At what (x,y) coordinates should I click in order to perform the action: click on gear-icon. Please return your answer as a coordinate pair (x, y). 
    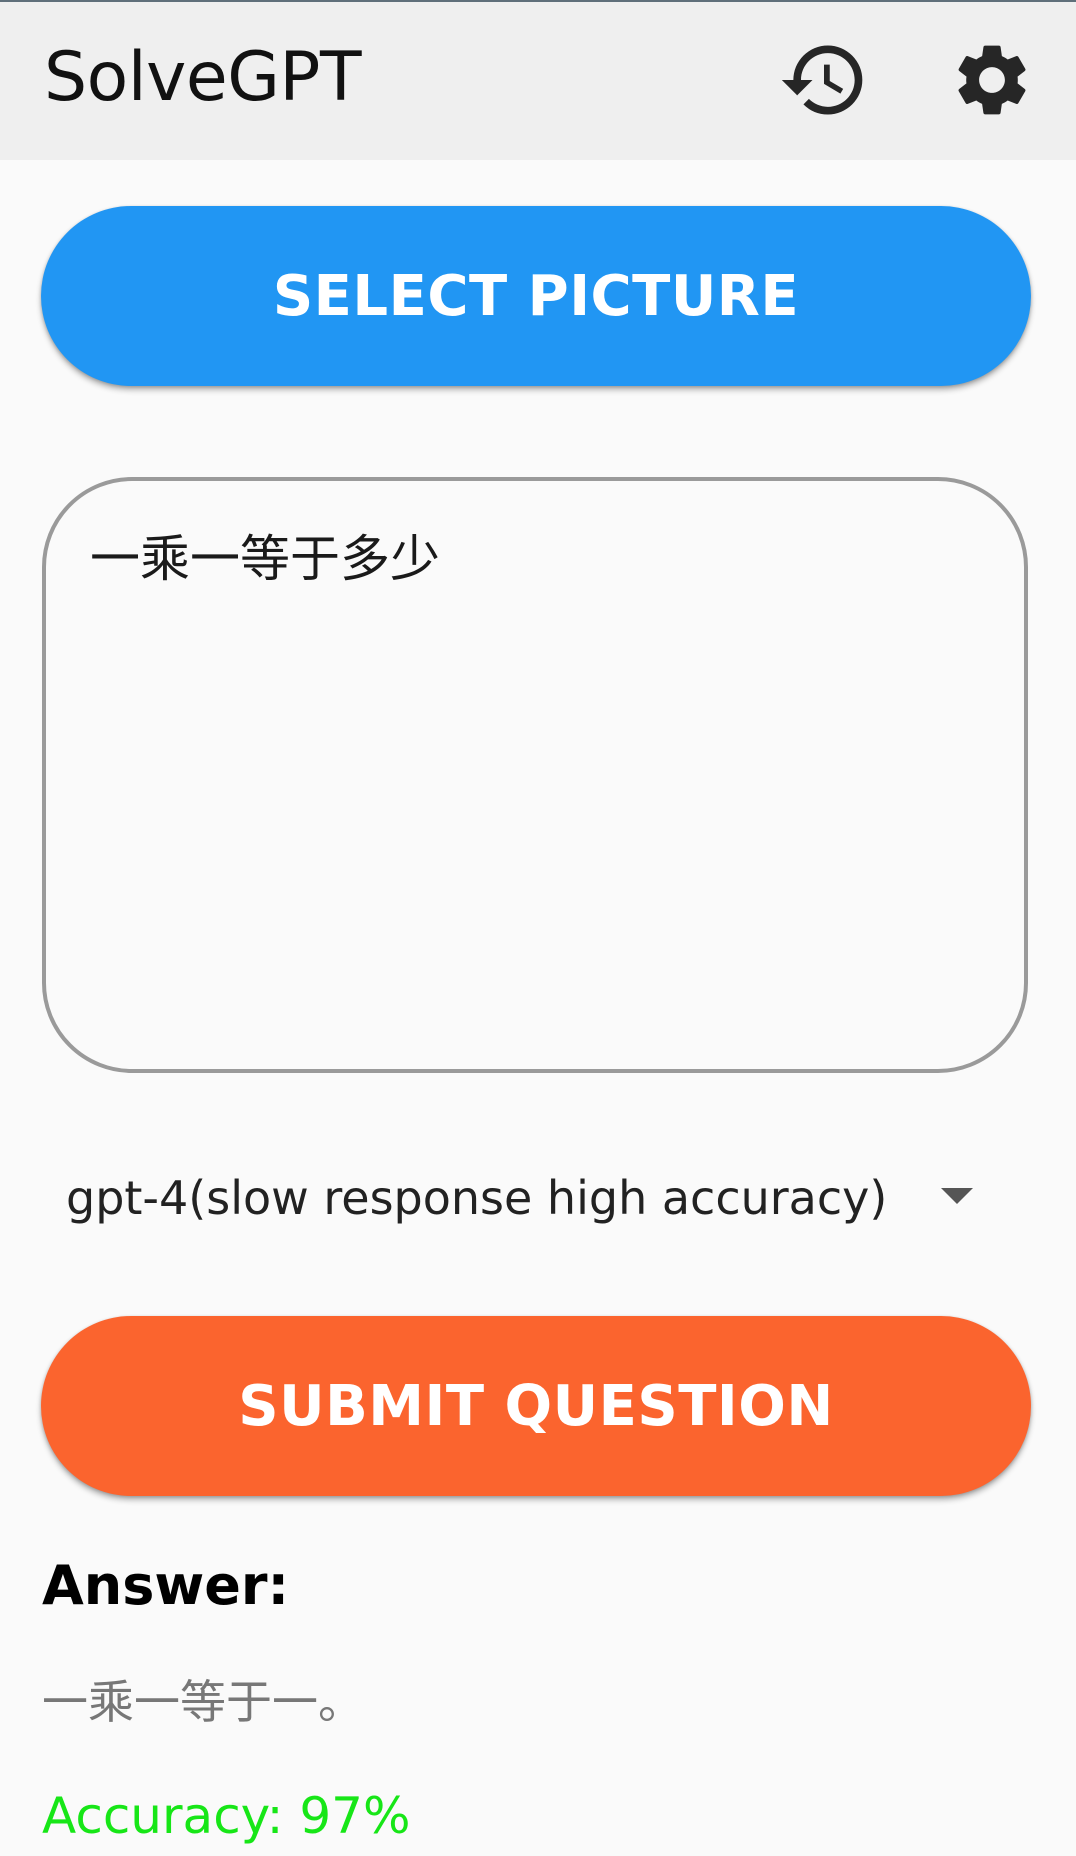
    Looking at the image, I should click on (992, 80).